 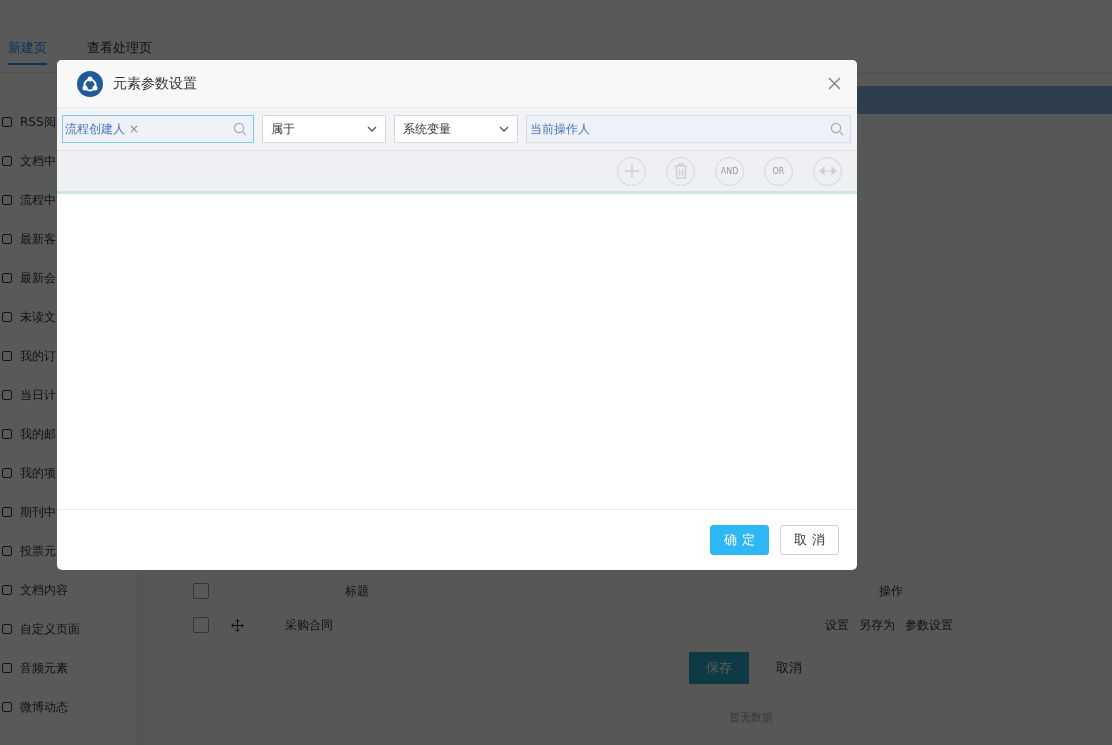 What do you see at coordinates (739, 540) in the screenshot?
I see `confirm-button: 确 定` at bounding box center [739, 540].